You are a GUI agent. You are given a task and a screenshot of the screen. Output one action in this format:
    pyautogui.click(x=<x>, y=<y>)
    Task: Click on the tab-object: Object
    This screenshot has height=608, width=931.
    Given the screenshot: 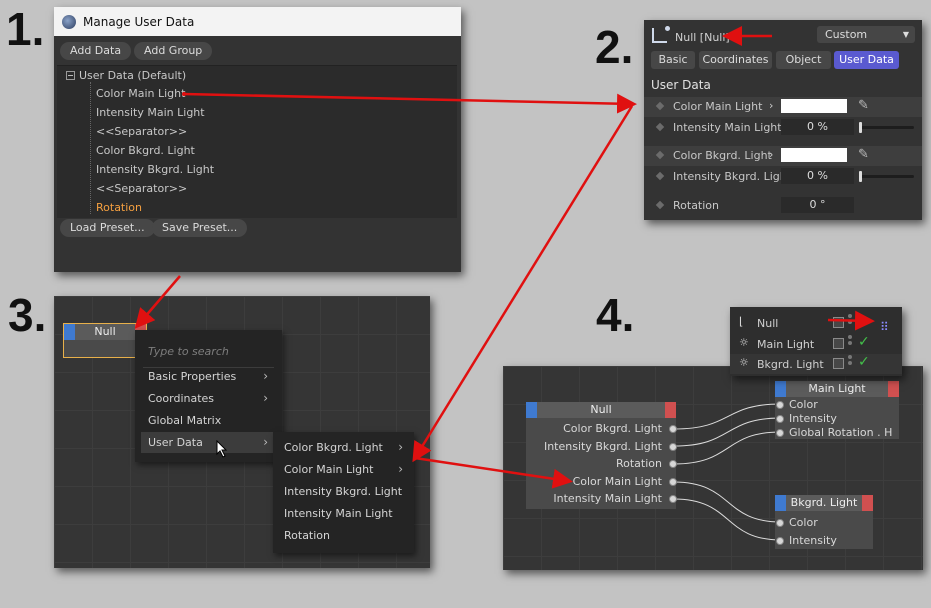 What is the action you would take?
    pyautogui.click(x=803, y=60)
    